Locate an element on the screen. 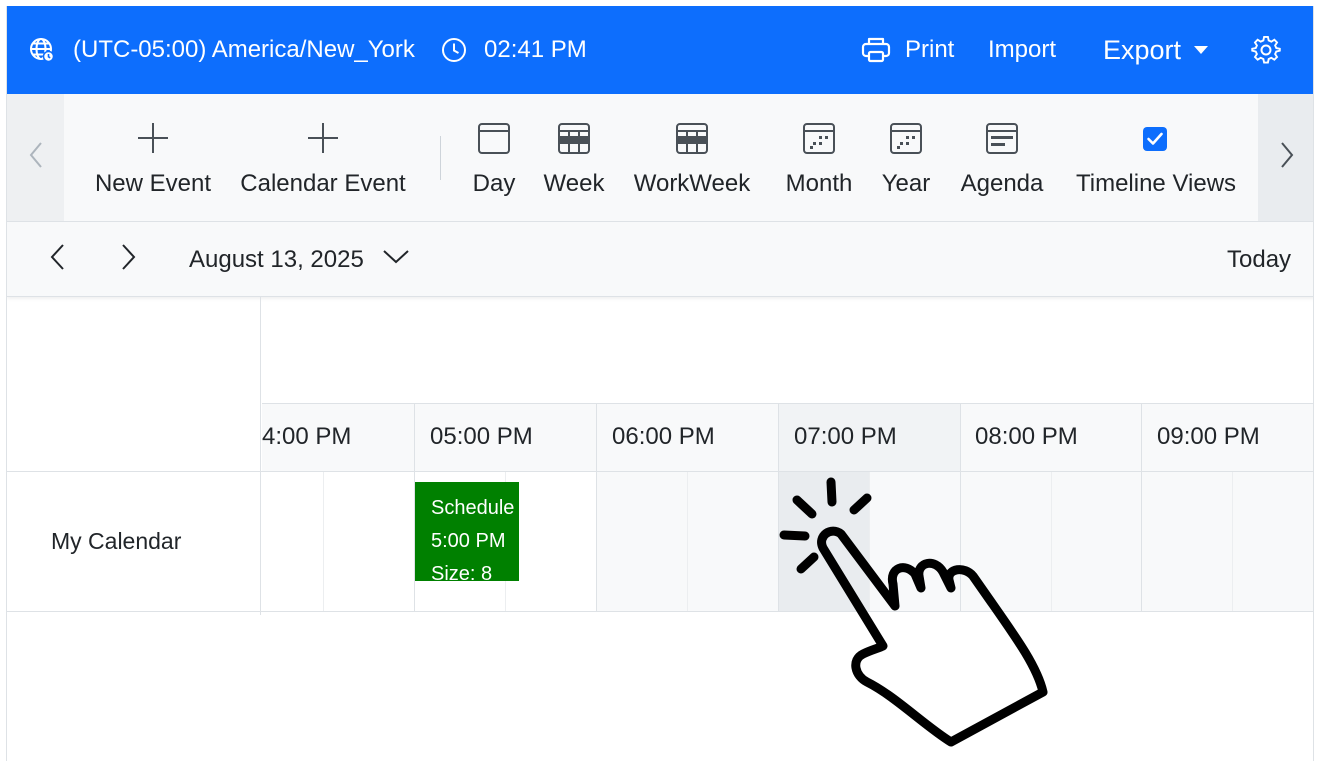 This screenshot has width=1320, height=761. new-event-label: New Event is located at coordinates (153, 183).